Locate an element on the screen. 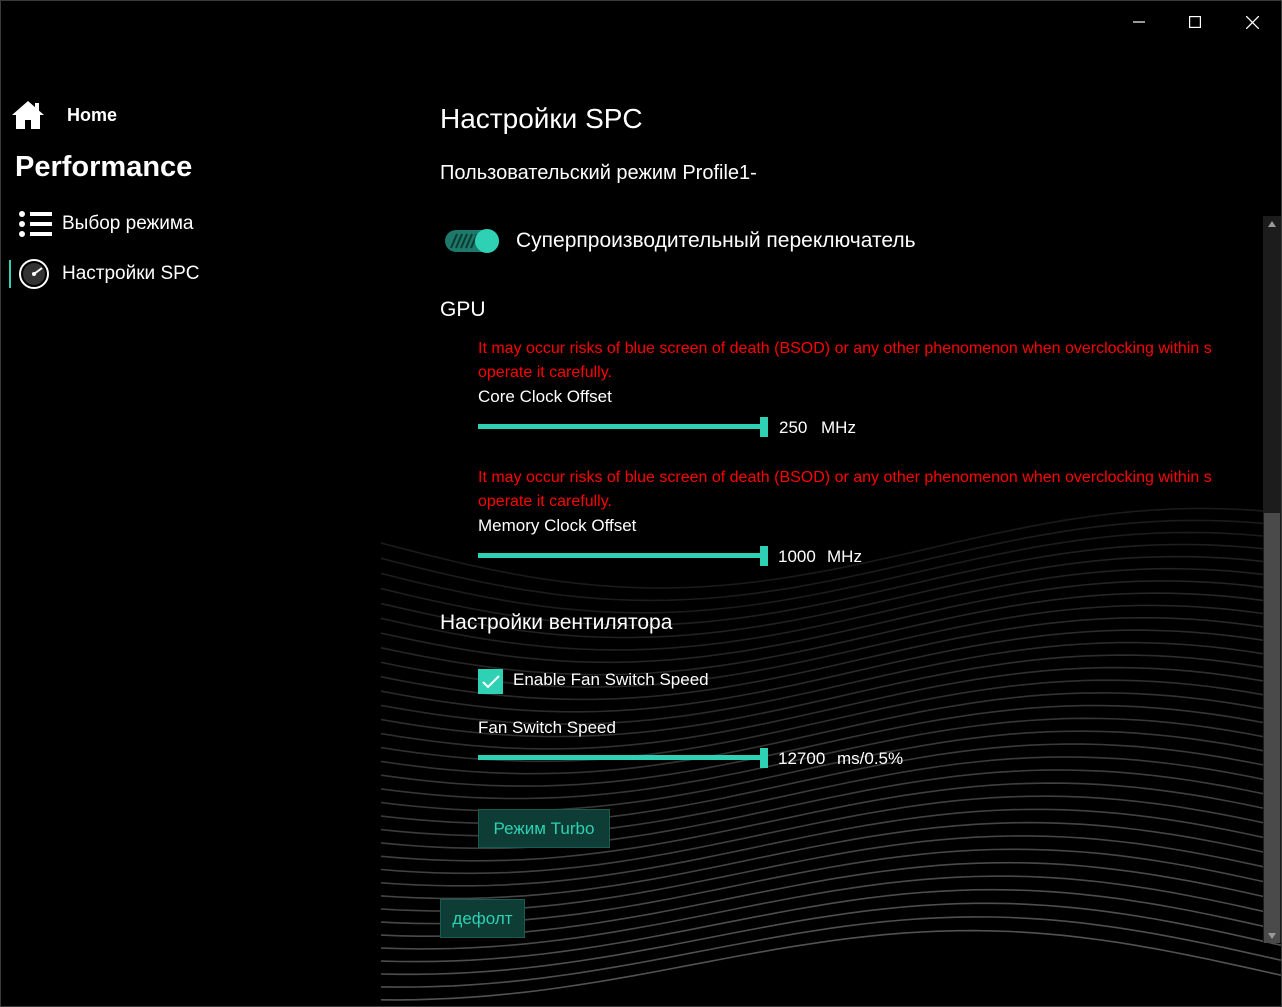 This screenshot has height=1007, width=1282. checkmark-icon is located at coordinates (490, 681).